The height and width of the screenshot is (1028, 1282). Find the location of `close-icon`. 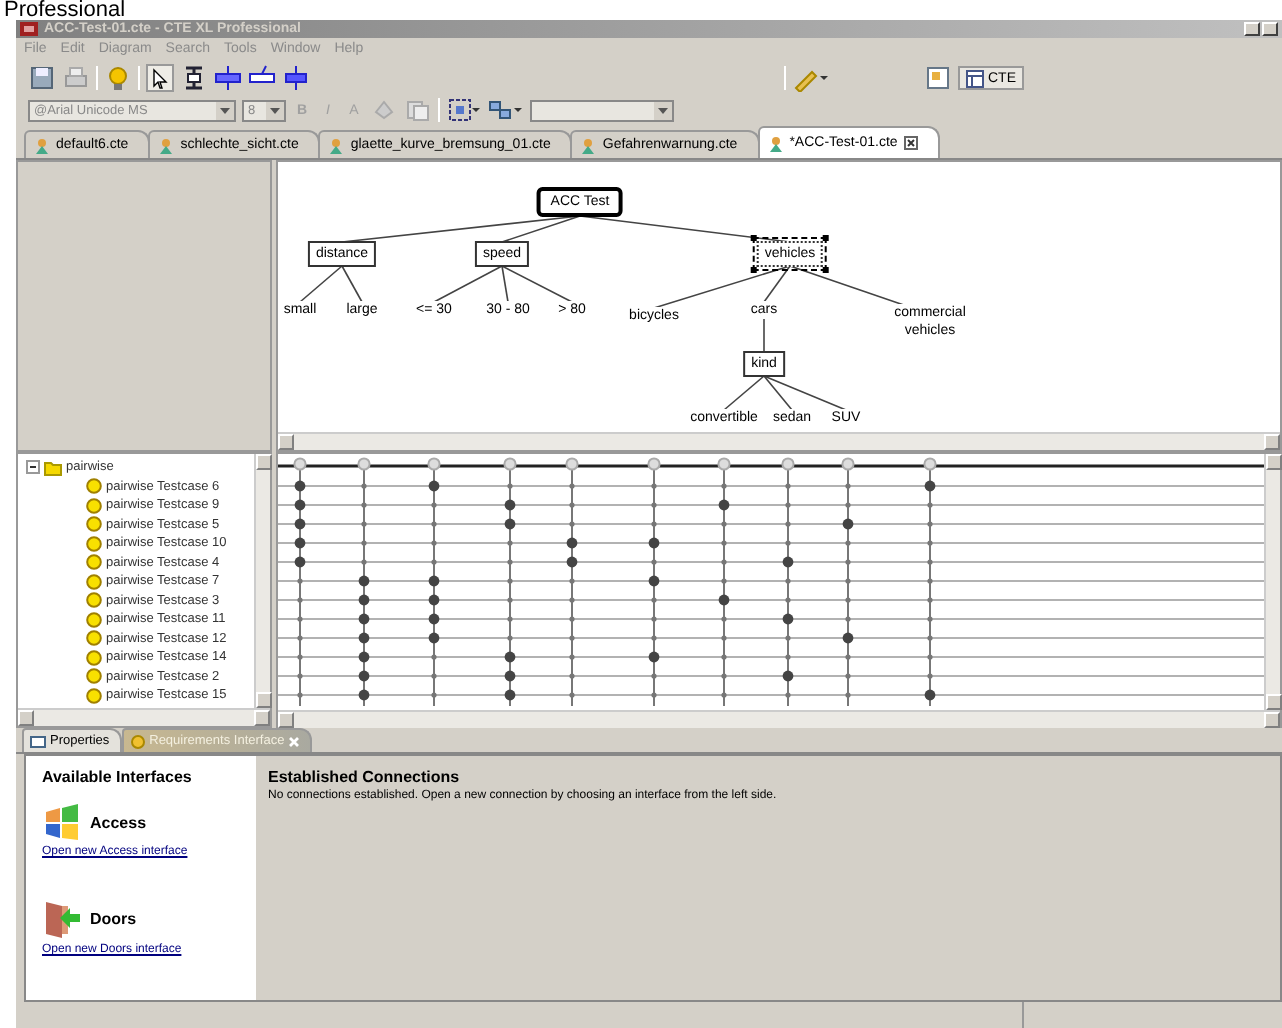

close-icon is located at coordinates (910, 143).